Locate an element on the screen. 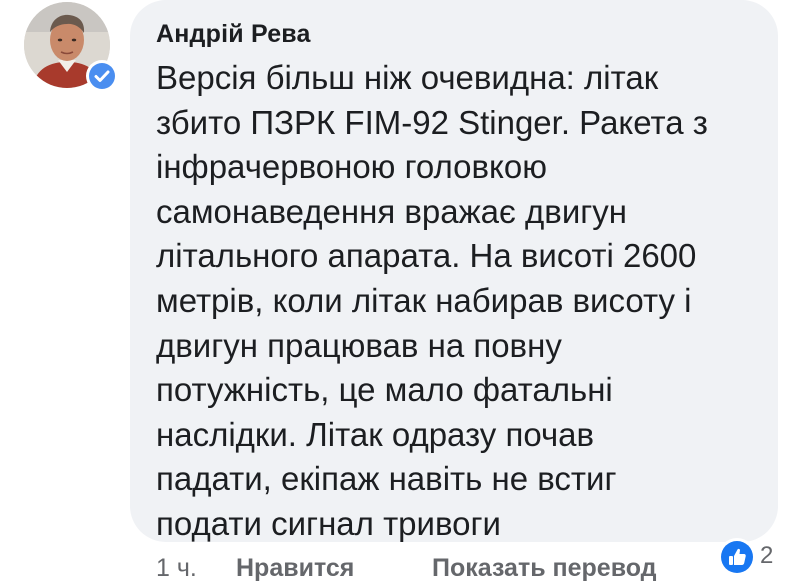 Image resolution: width=785 pixels, height=585 pixels. comment-timestamp: 1 ч. is located at coordinates (176, 568).